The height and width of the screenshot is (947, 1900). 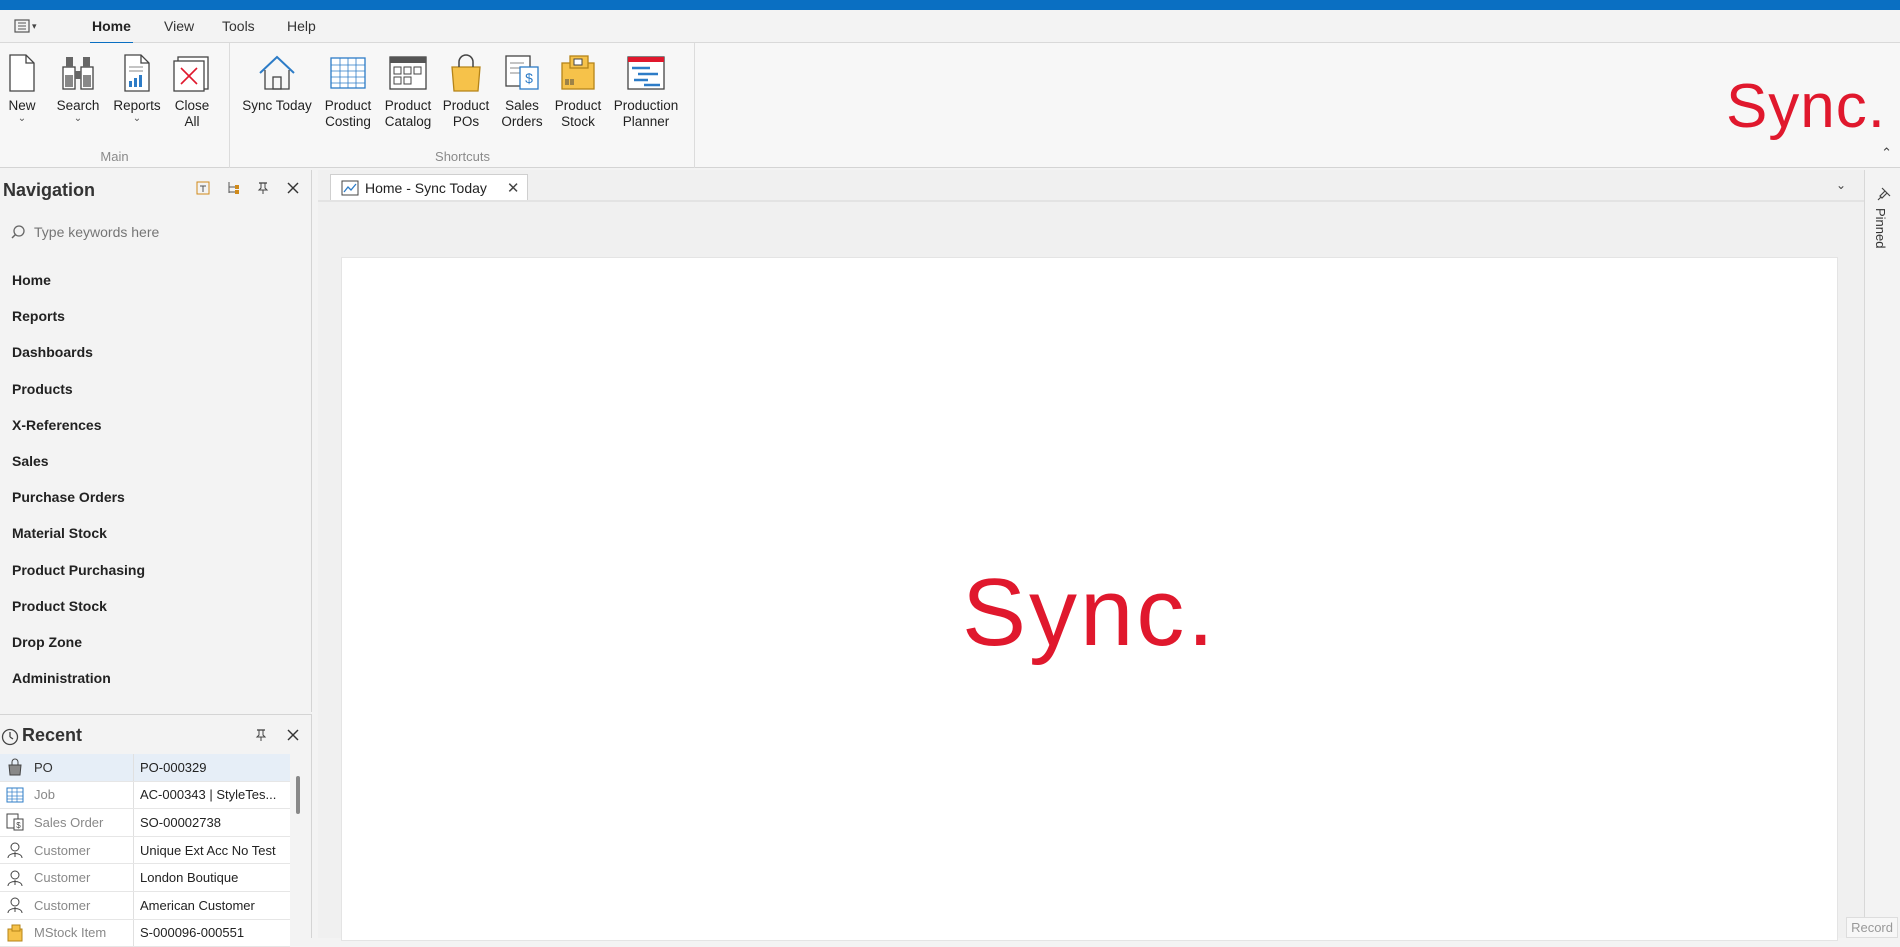 I want to click on nav-item-x-references: X-References, so click(x=78, y=425).